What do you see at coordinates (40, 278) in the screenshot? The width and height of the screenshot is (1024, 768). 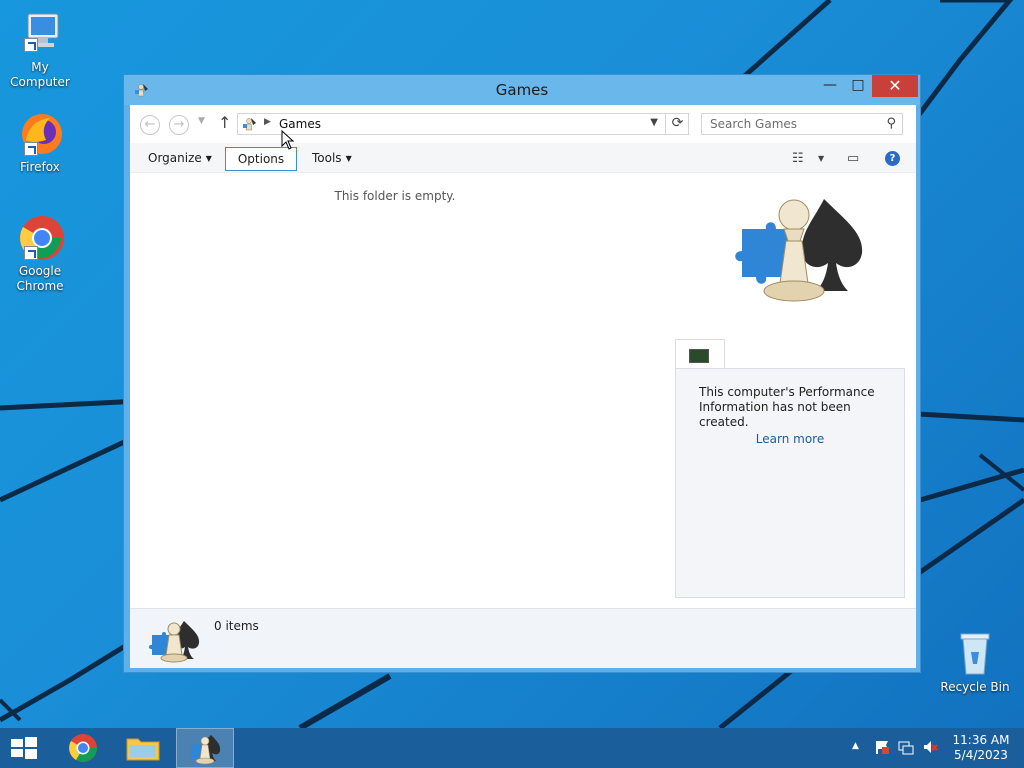 I see `desktop-icon-label: Google Chrome` at bounding box center [40, 278].